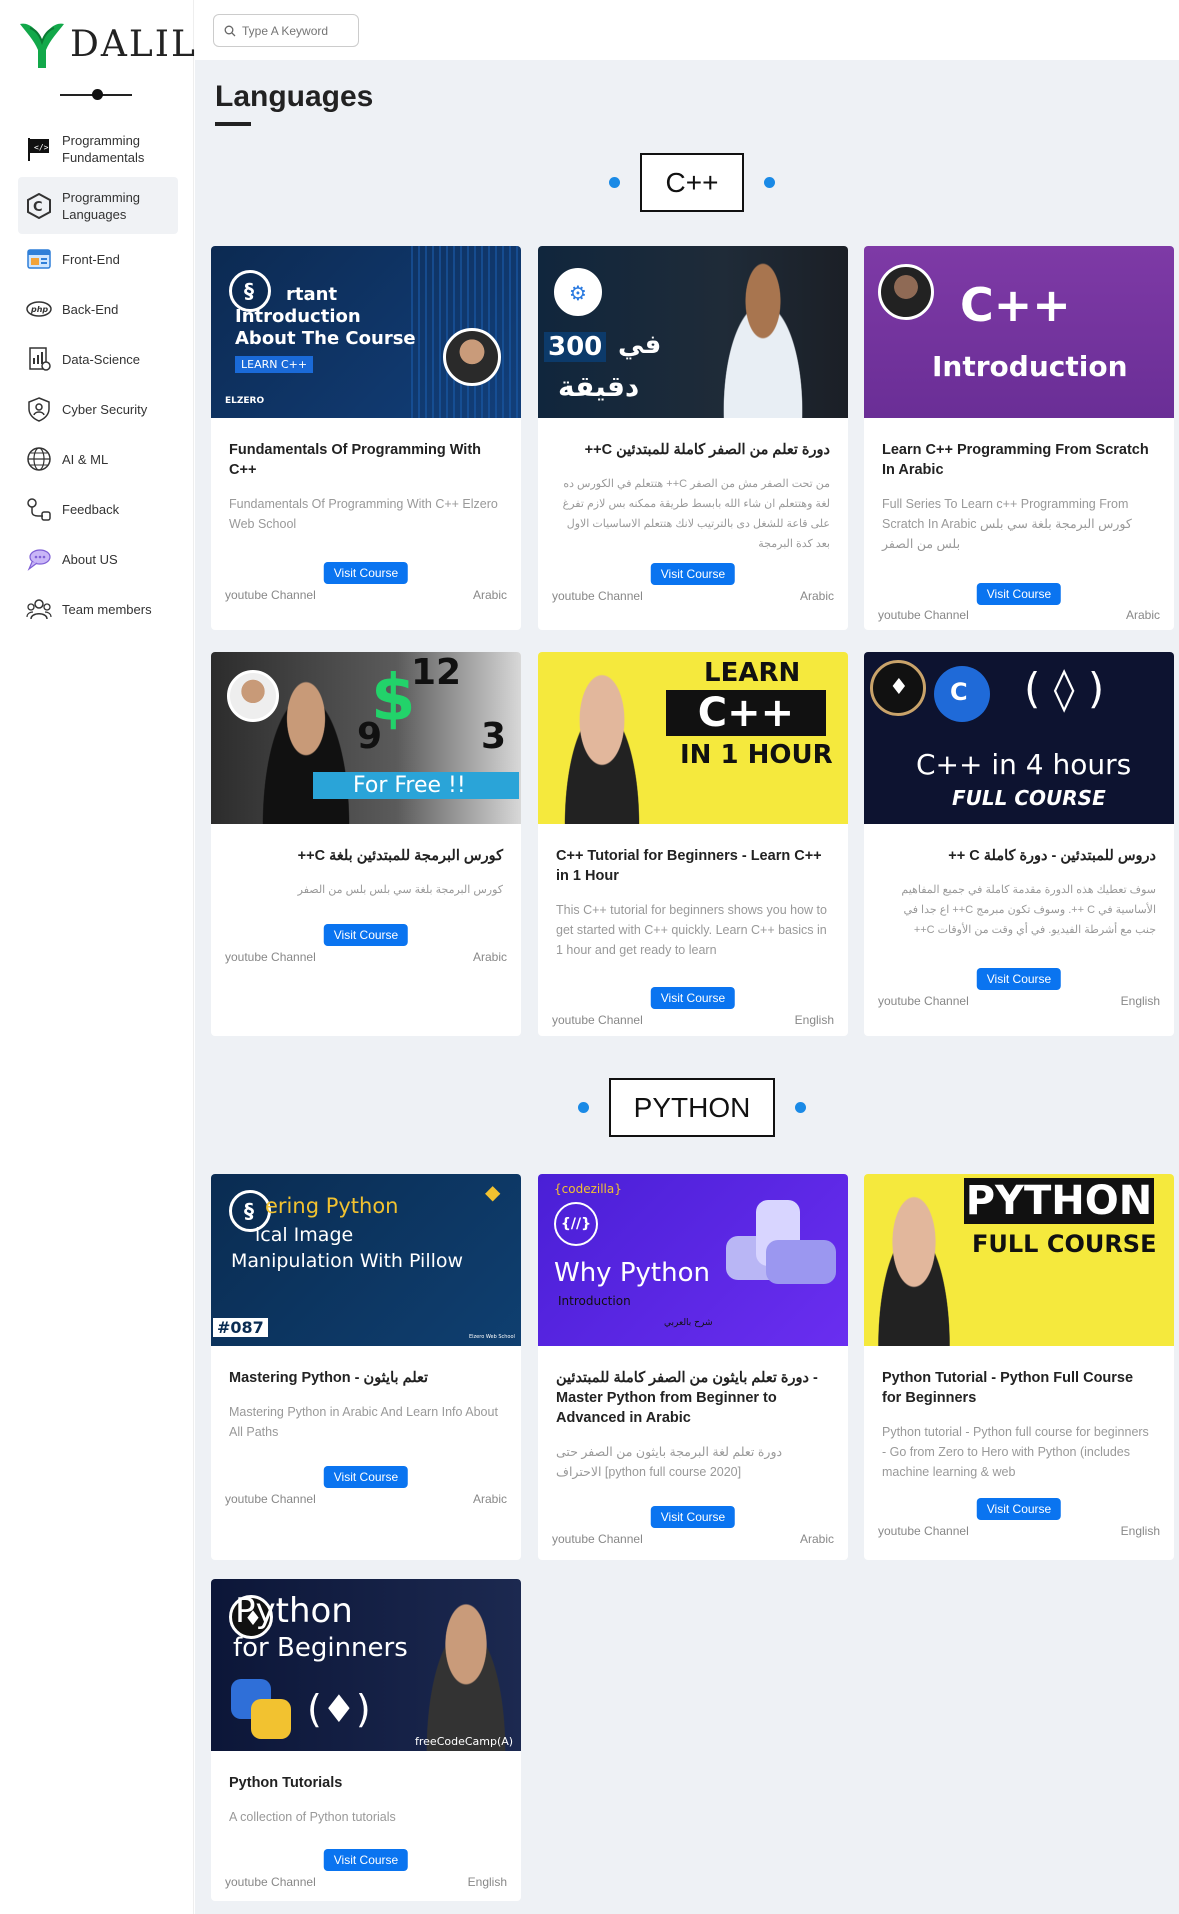 The image size is (1179, 1914). Describe the element at coordinates (91, 259) in the screenshot. I see `sidebar-item-label: Front-End` at that location.